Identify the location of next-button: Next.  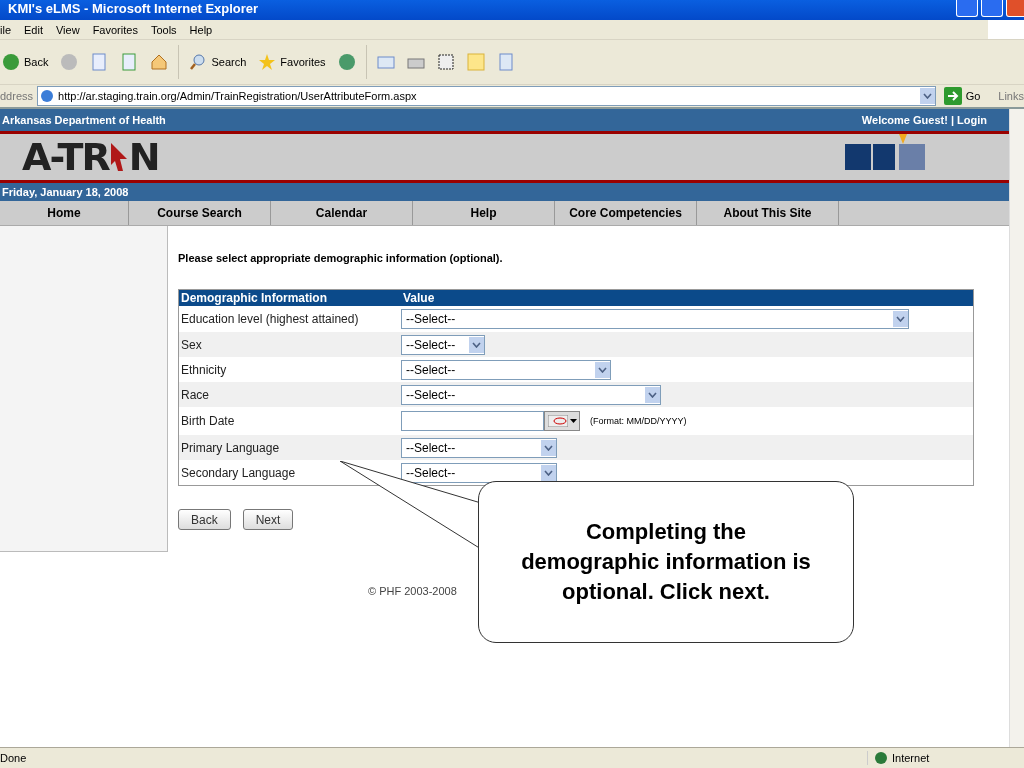
(268, 519).